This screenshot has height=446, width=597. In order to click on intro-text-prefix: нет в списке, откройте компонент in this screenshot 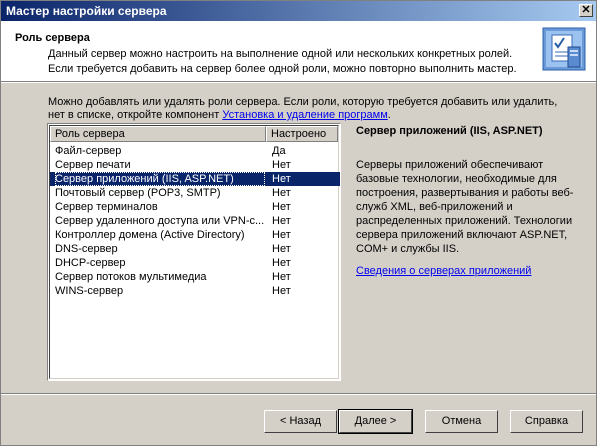, I will do `click(135, 115)`.